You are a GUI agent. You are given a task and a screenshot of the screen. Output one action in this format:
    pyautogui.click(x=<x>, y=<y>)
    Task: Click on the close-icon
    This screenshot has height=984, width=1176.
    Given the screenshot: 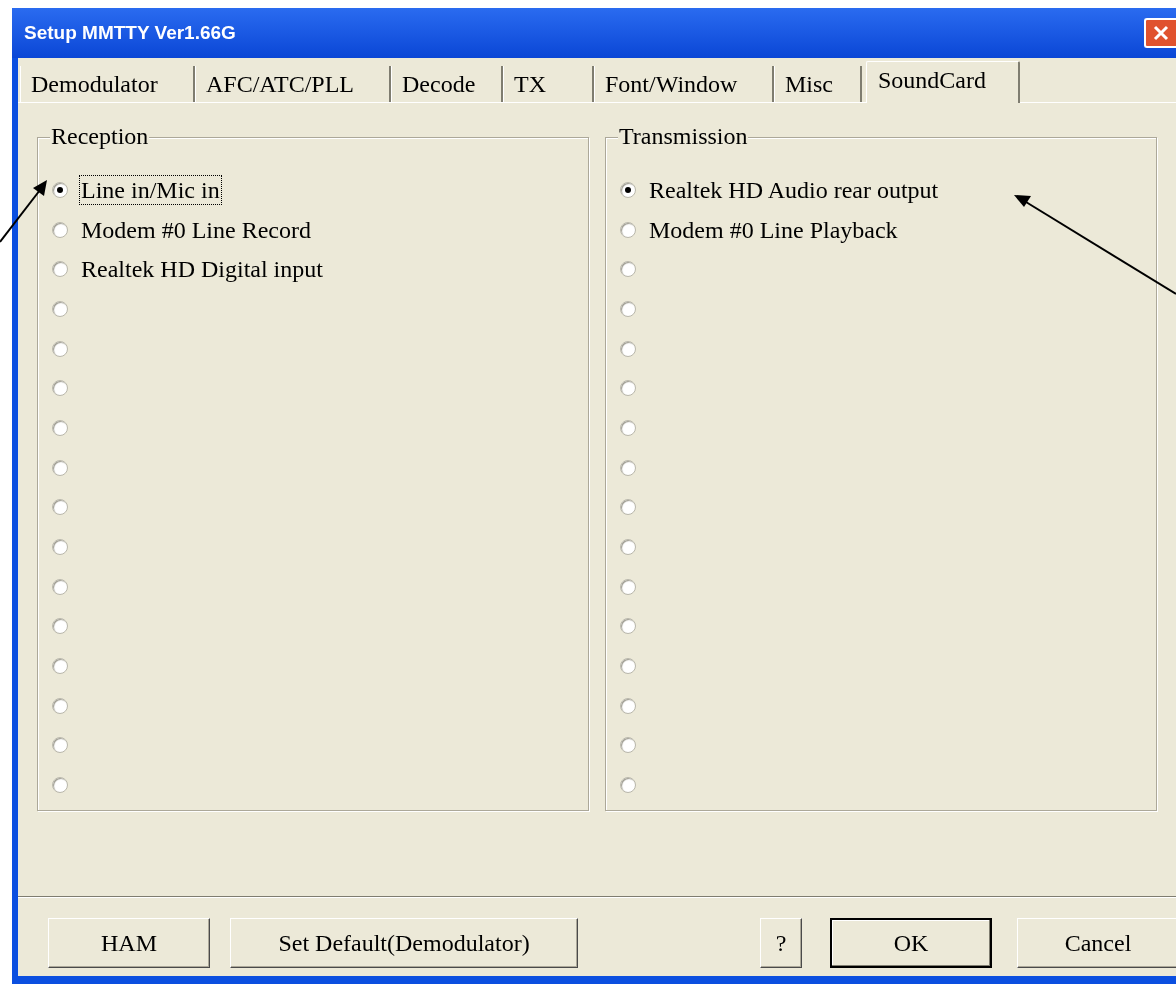 What is the action you would take?
    pyautogui.click(x=1161, y=33)
    